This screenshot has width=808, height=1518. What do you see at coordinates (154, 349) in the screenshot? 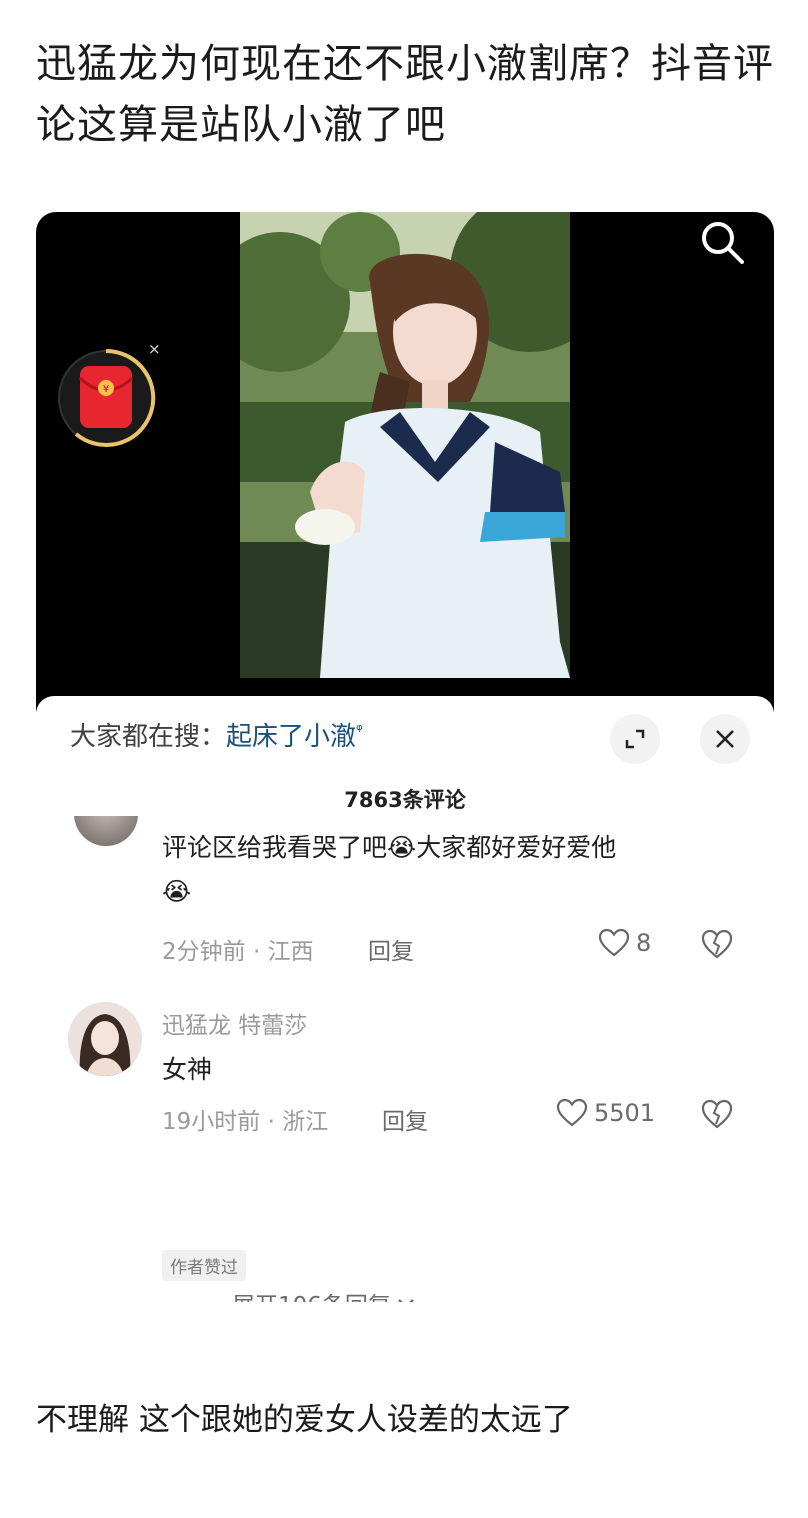
I see `red-packet-close-icon: ×` at bounding box center [154, 349].